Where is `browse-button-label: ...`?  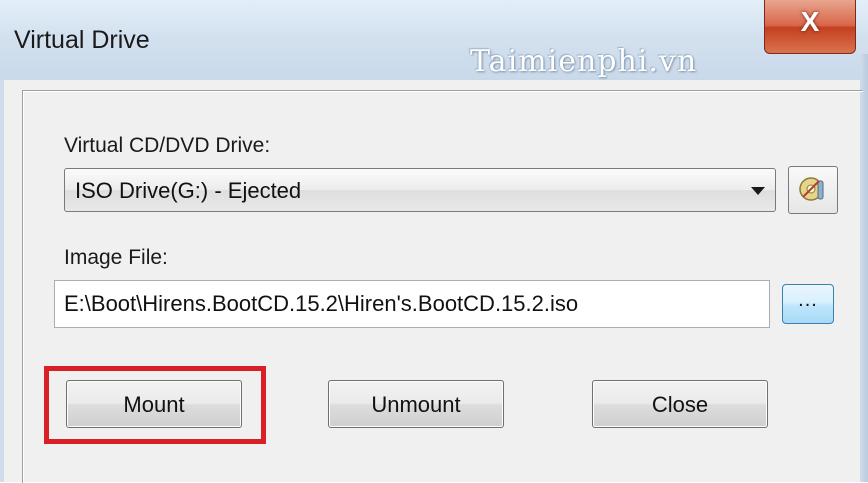 browse-button-label: ... is located at coordinates (808, 300).